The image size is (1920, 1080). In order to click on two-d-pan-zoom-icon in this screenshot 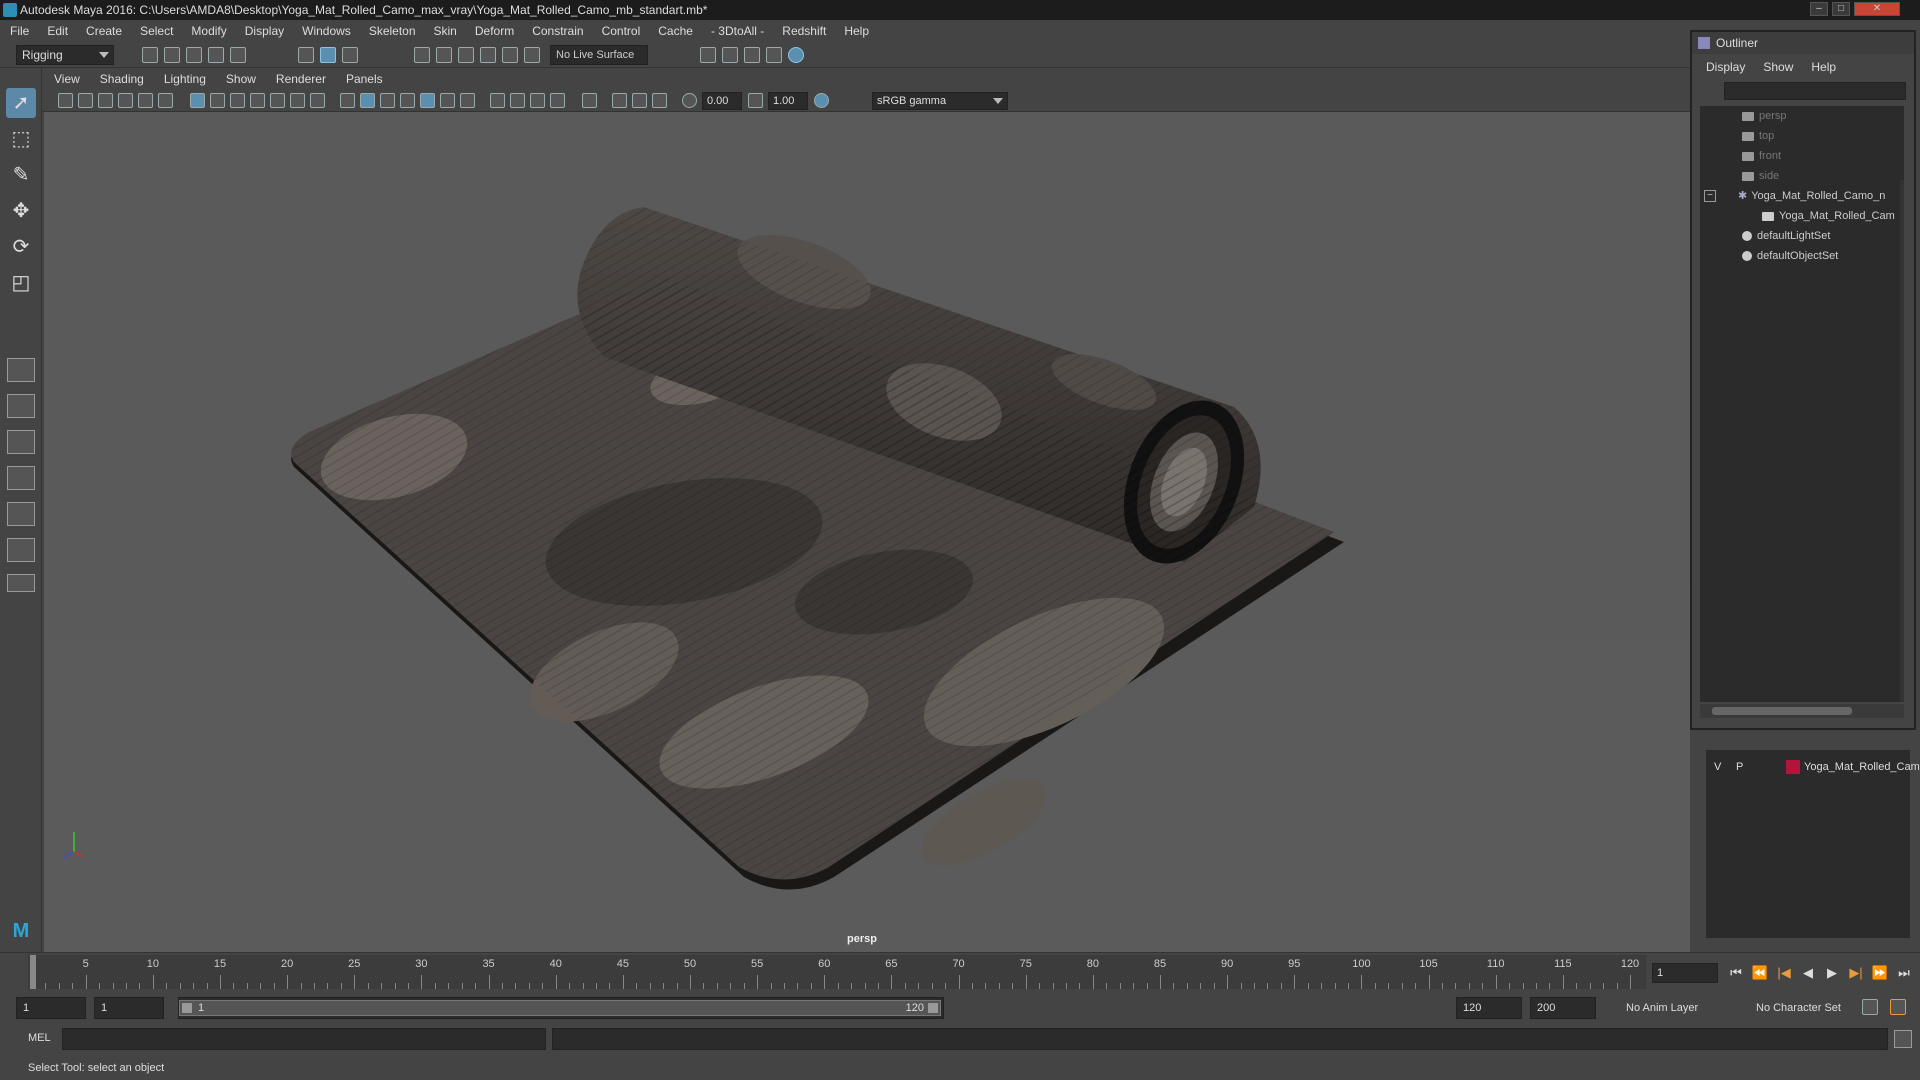, I will do `click(145, 100)`.